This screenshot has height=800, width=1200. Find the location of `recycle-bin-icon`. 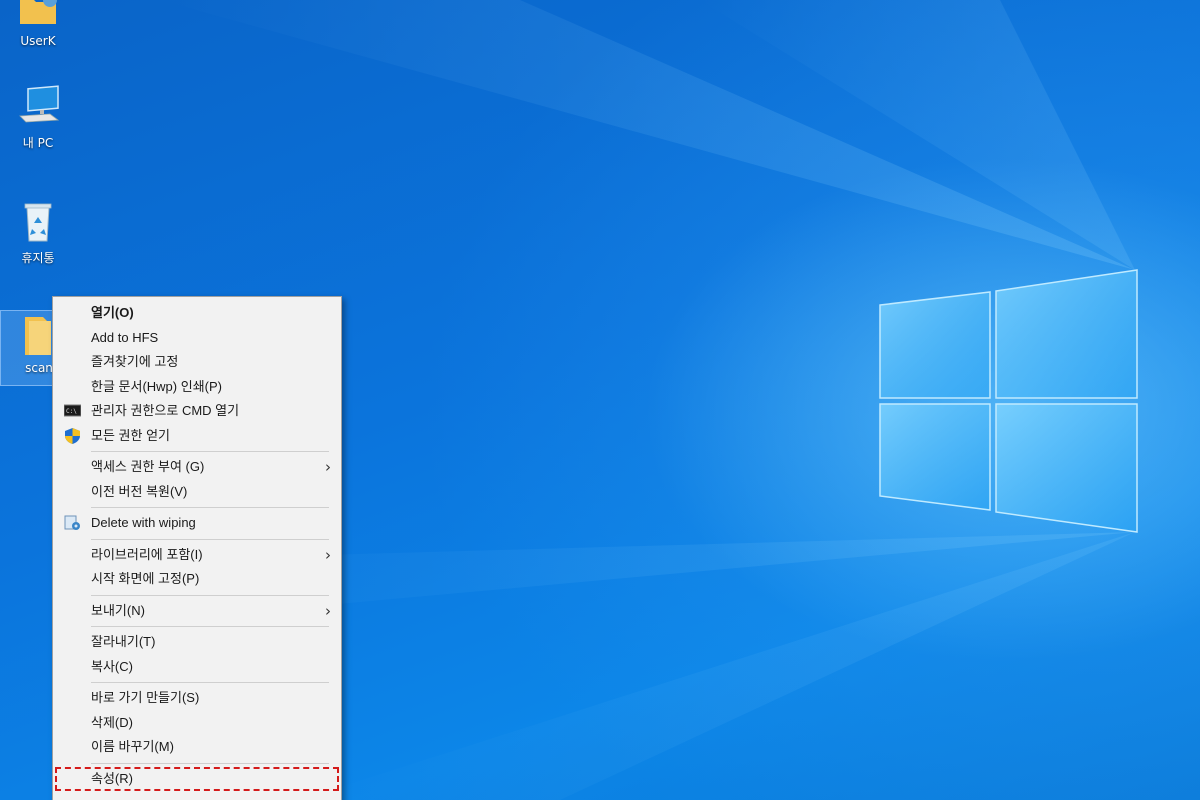

recycle-bin-icon is located at coordinates (38, 222).